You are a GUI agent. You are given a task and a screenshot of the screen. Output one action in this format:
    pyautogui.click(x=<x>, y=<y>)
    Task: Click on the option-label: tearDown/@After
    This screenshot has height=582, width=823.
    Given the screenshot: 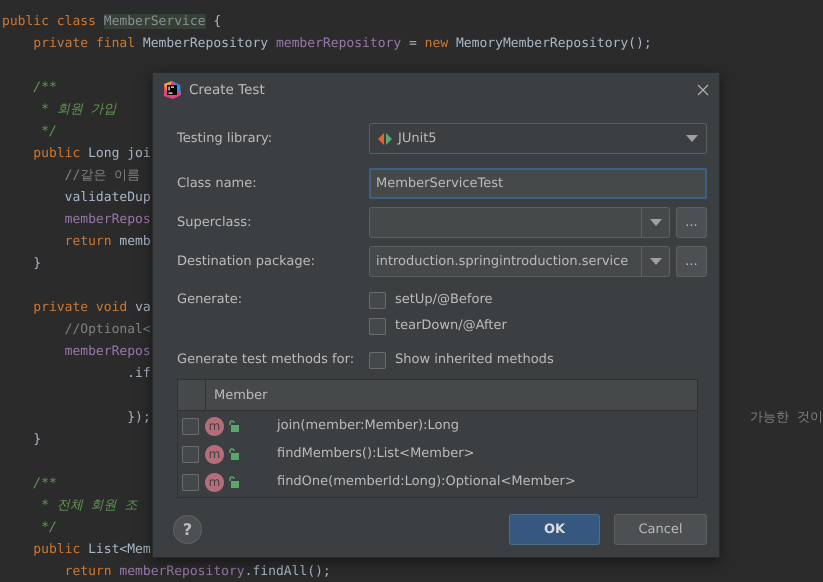 What is the action you would take?
    pyautogui.click(x=451, y=326)
    